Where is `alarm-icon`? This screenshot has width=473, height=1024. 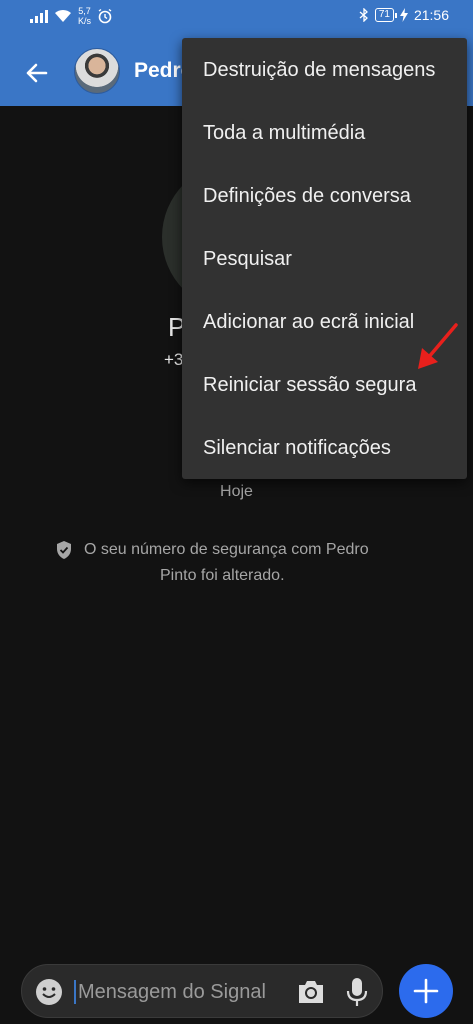 alarm-icon is located at coordinates (105, 16).